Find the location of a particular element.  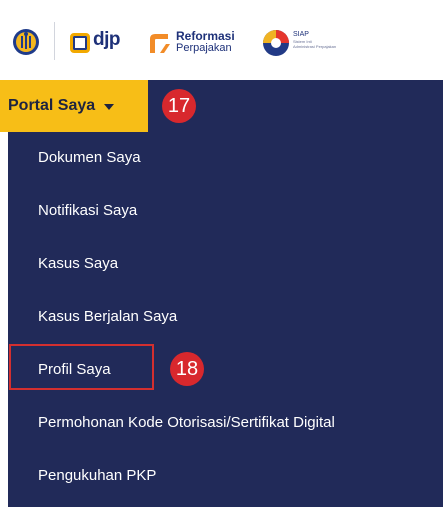

siap-logo-icon is located at coordinates (276, 43).